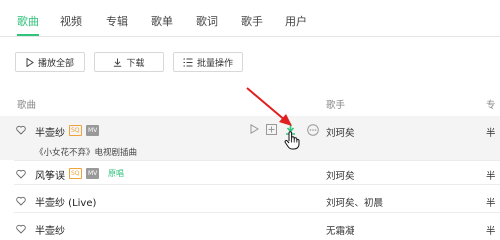  What do you see at coordinates (340, 230) in the screenshot?
I see `artist-name: 无霜凝` at bounding box center [340, 230].